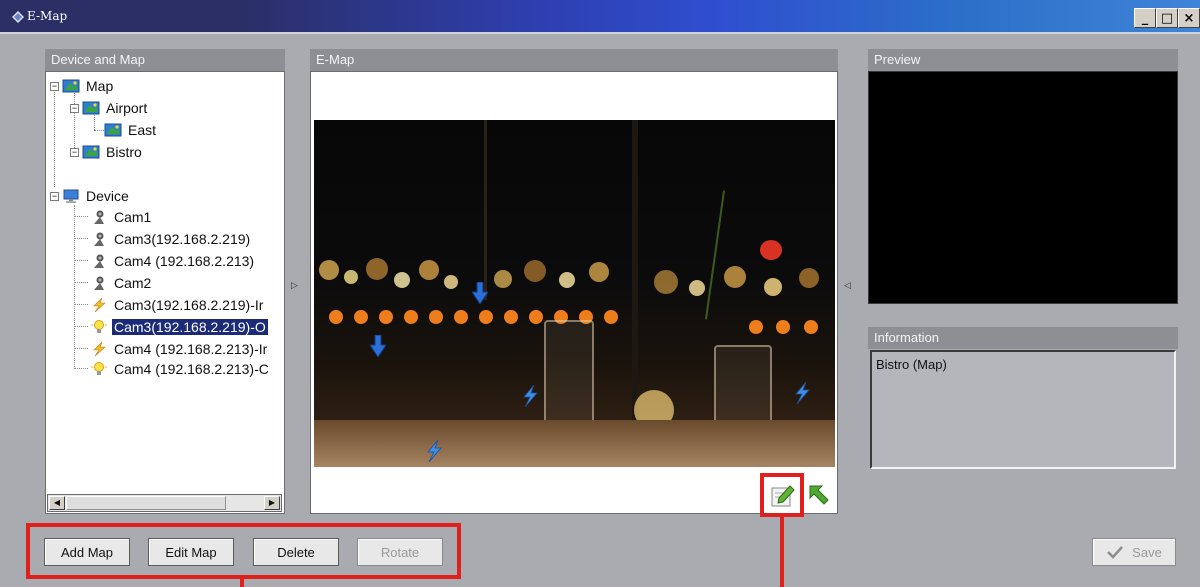 The image size is (1200, 587). I want to click on save-button: Save, so click(1134, 552).